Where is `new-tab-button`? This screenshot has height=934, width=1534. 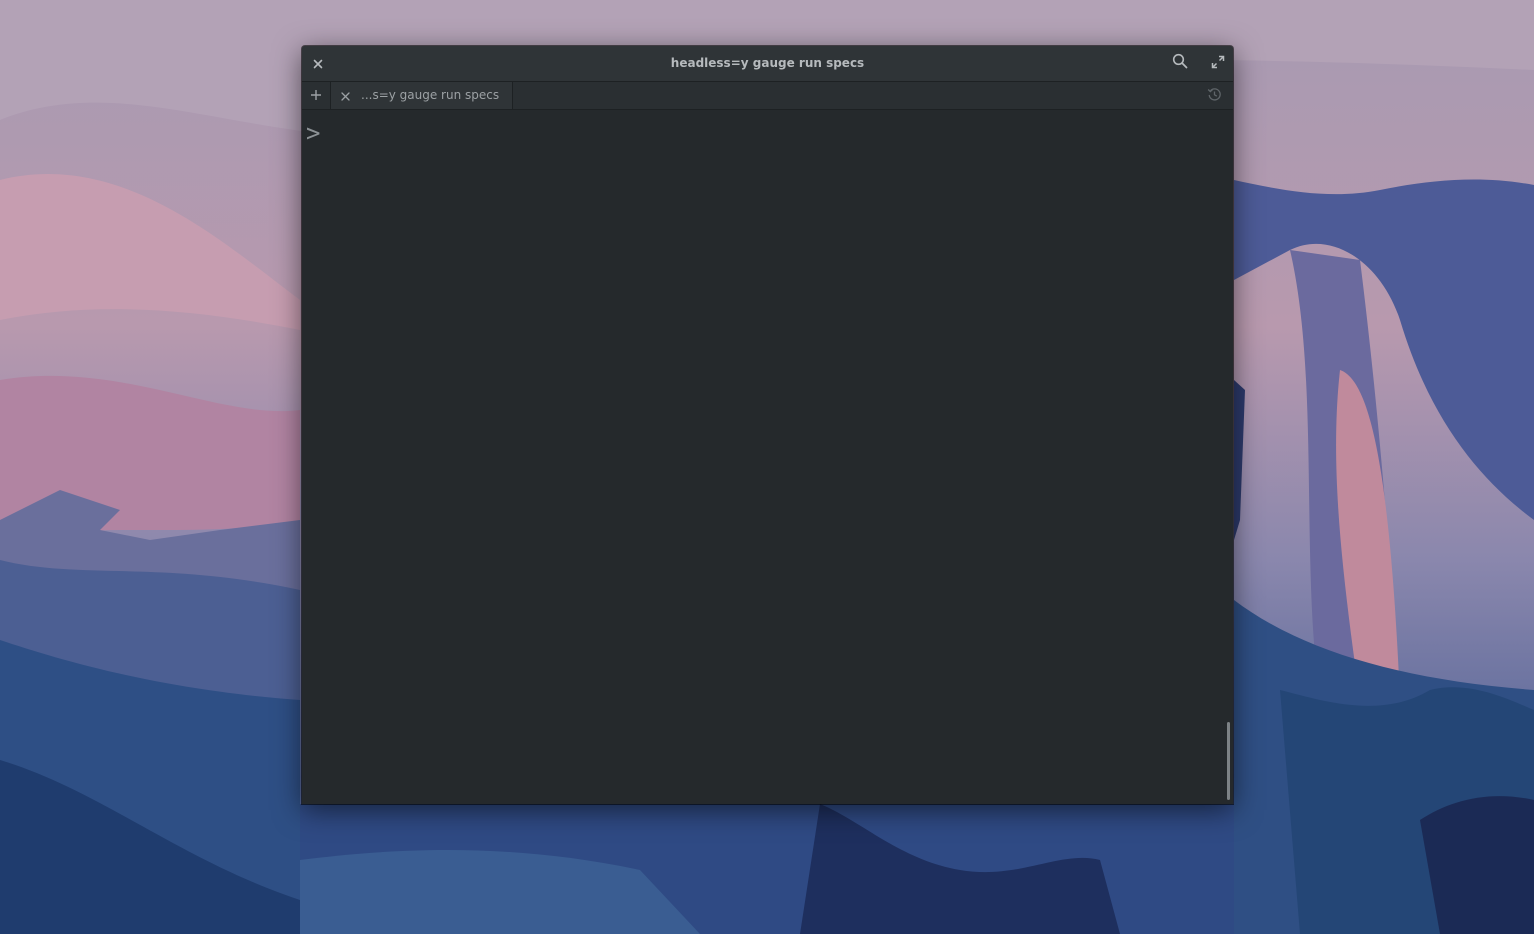 new-tab-button is located at coordinates (316, 95).